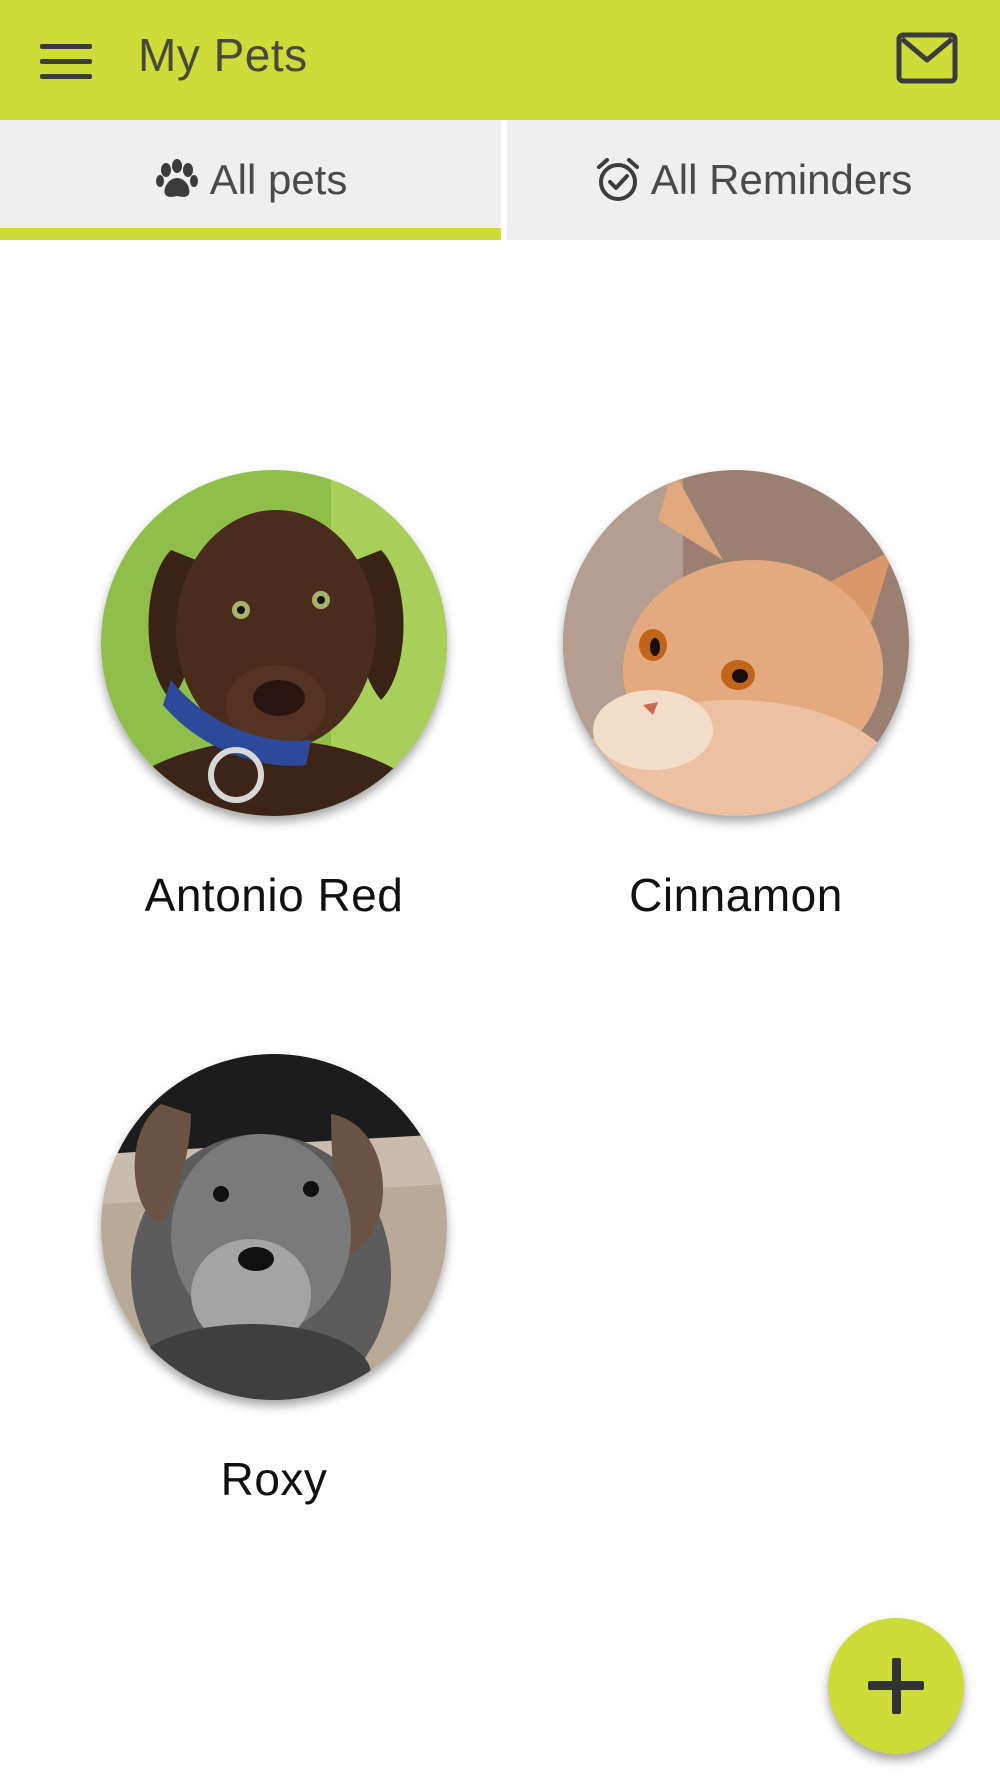 This screenshot has height=1778, width=1000. Describe the element at coordinates (66, 62) in the screenshot. I see `hamburger-menu-icon` at that location.